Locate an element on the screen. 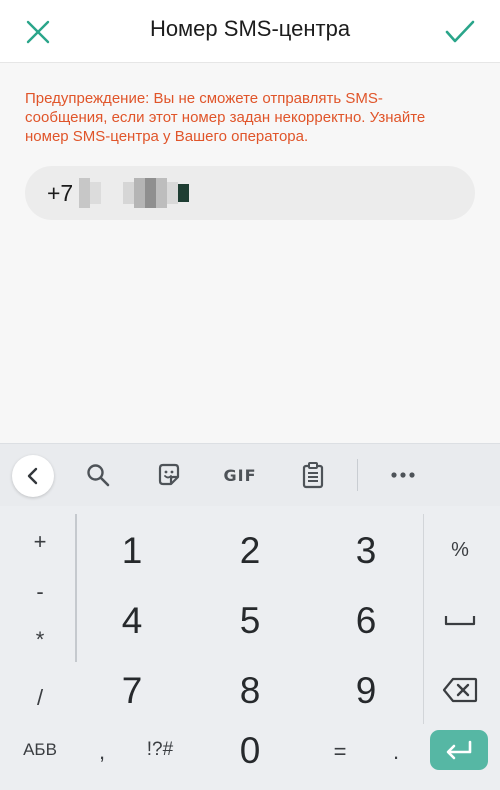  sticker-icon is located at coordinates (169, 474).